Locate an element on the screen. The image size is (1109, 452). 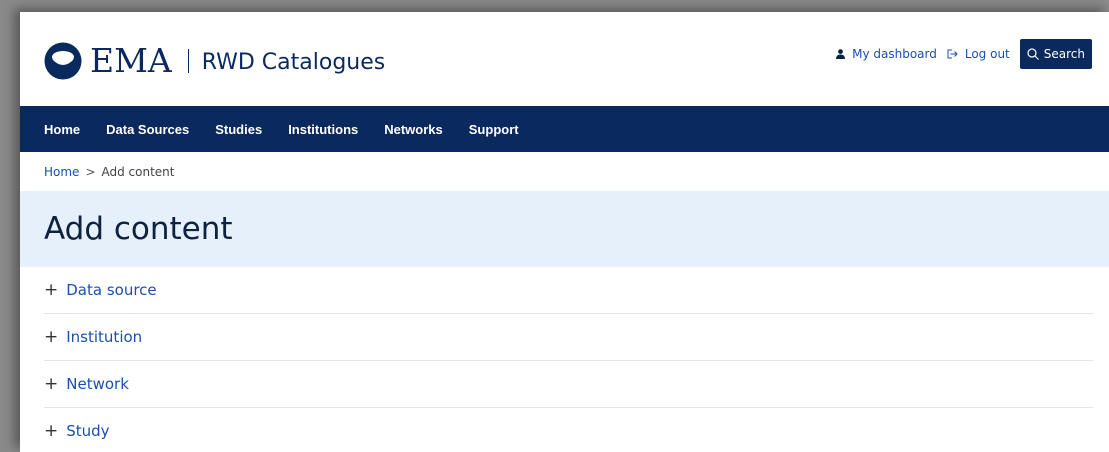
my-dashboard-label: My dashboard is located at coordinates (894, 54).